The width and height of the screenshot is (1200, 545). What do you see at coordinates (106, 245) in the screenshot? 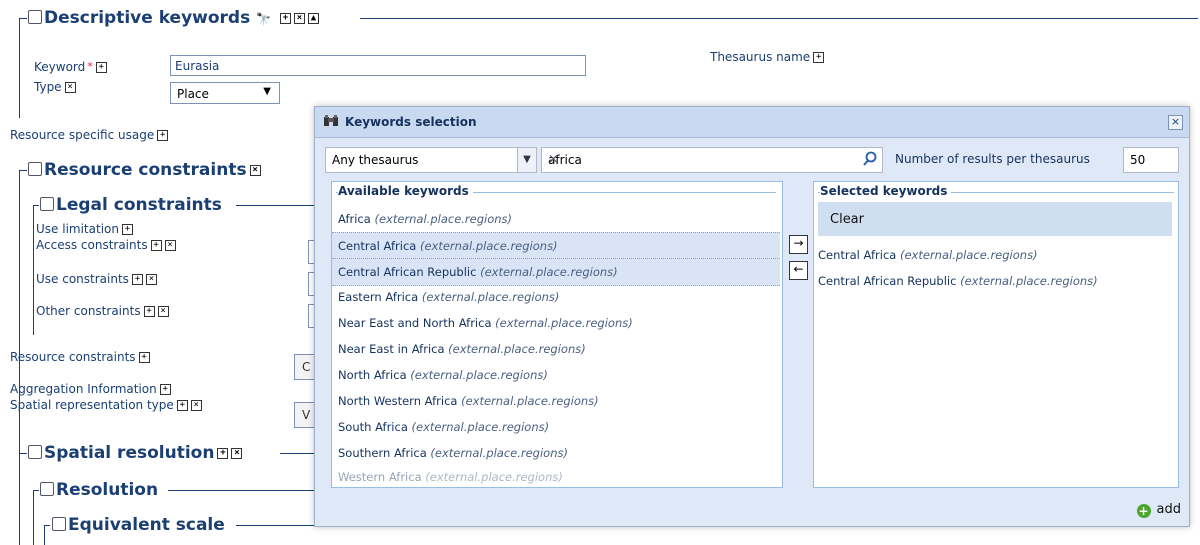
I see `access-constraints-label: Access constraints + ×` at bounding box center [106, 245].